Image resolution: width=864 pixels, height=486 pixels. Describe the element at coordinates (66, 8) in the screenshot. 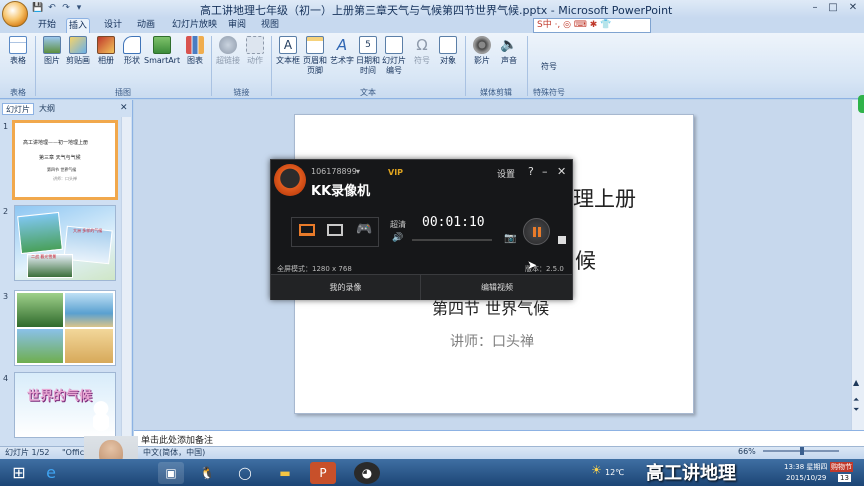

I see `redo-icon: ↷` at that location.